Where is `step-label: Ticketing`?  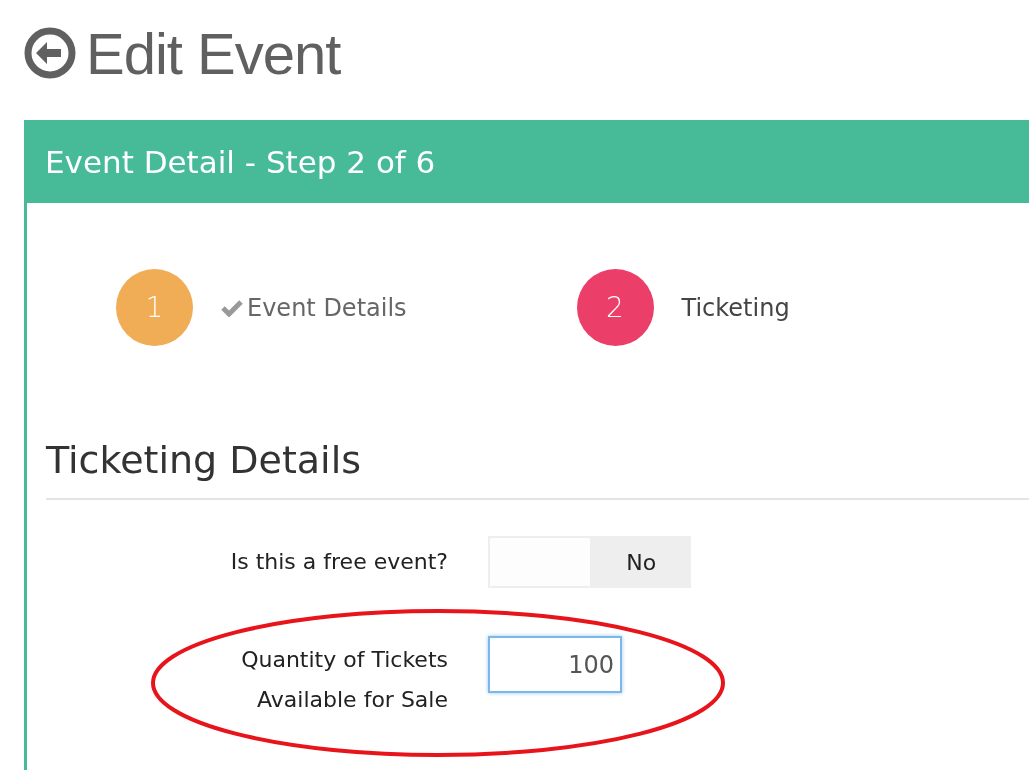
step-label: Ticketing is located at coordinates (735, 307).